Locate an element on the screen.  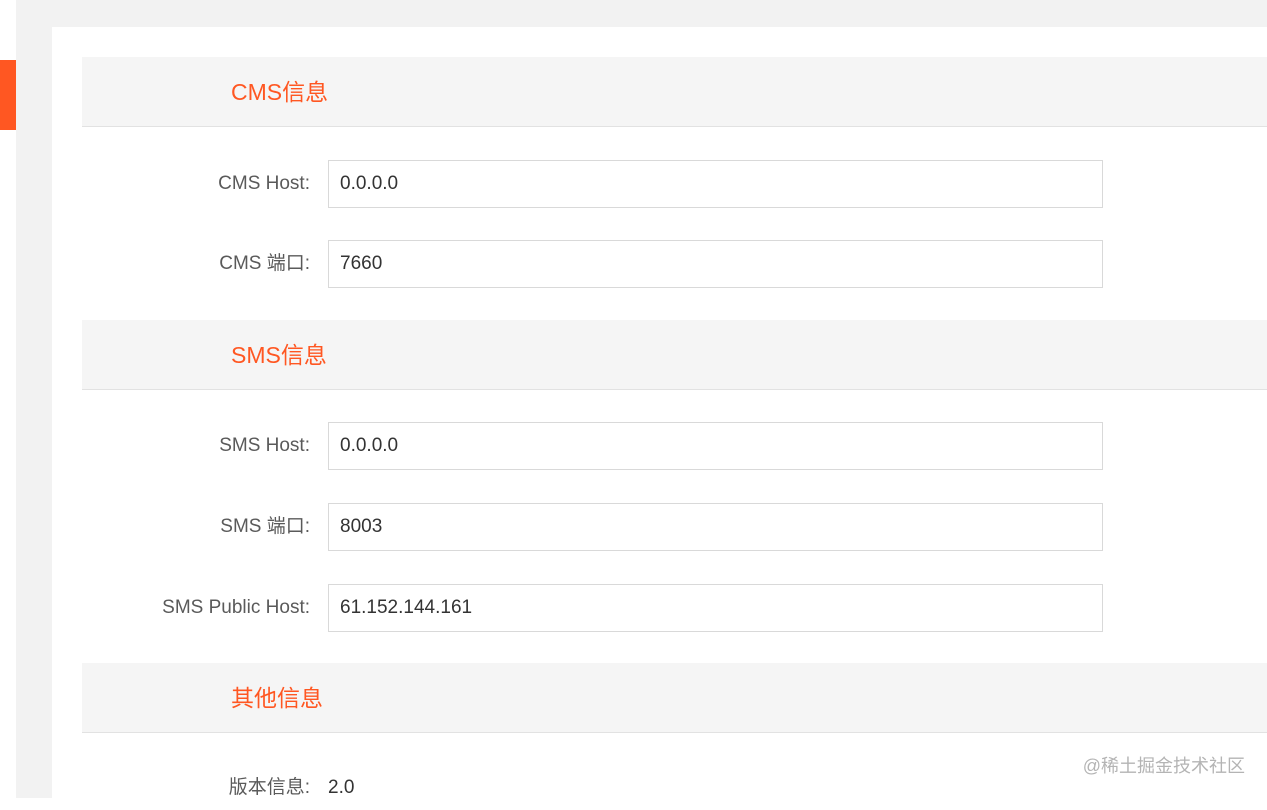
cms-host-label: CMS Host: is located at coordinates (264, 183).